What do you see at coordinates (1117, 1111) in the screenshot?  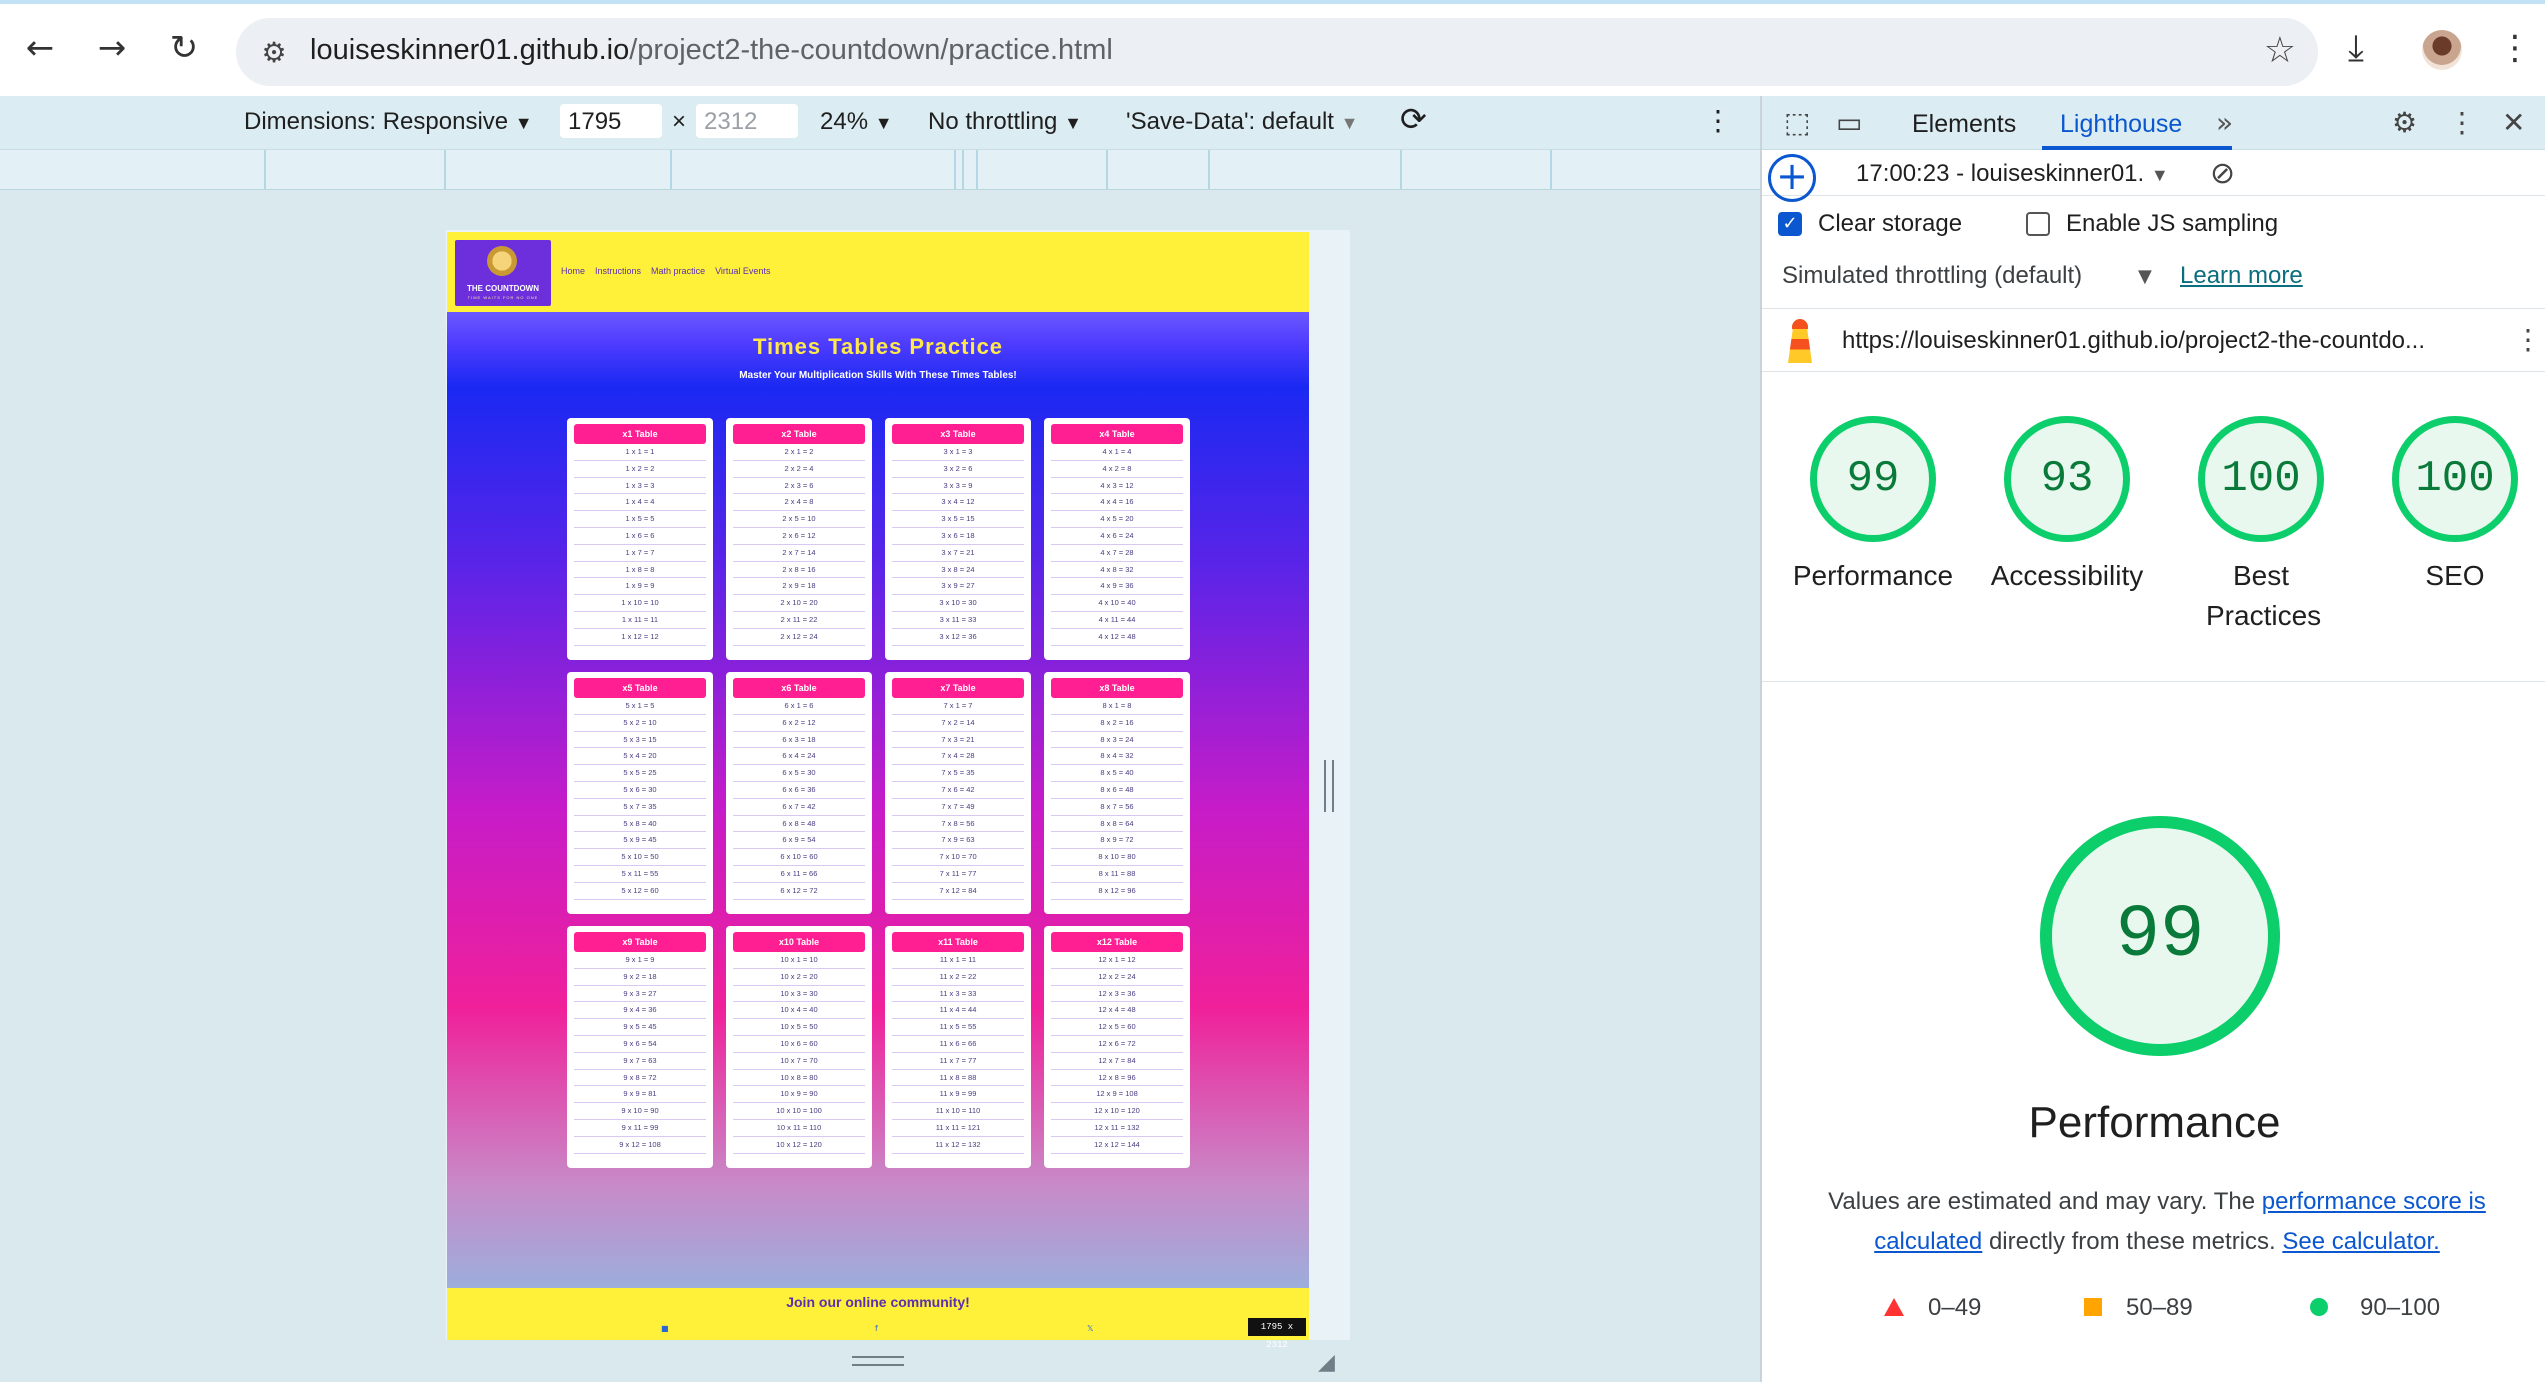 I see `table-row: 12 x 10 = 120` at bounding box center [1117, 1111].